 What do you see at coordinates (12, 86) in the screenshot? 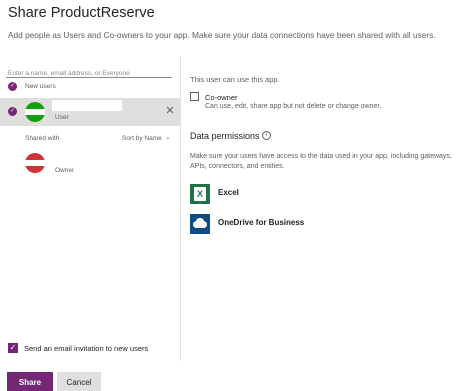
I see `new-users-check-icon: ✓` at bounding box center [12, 86].